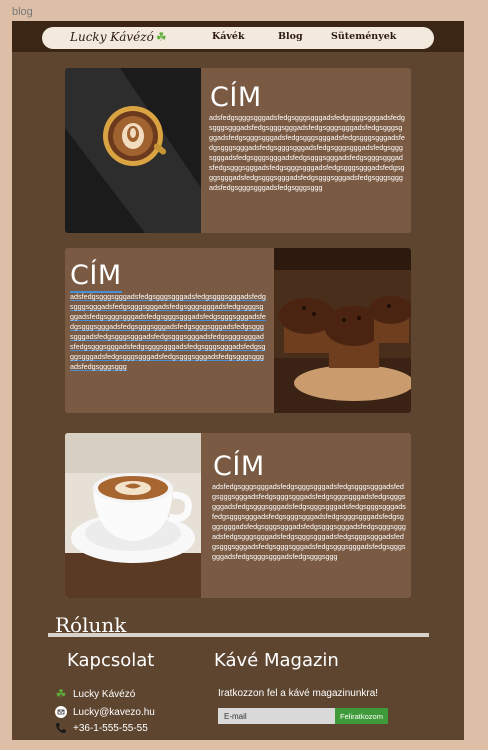 This screenshot has width=488, height=750. Describe the element at coordinates (112, 37) in the screenshot. I see `logo-text: Lucky Kávézó` at that location.